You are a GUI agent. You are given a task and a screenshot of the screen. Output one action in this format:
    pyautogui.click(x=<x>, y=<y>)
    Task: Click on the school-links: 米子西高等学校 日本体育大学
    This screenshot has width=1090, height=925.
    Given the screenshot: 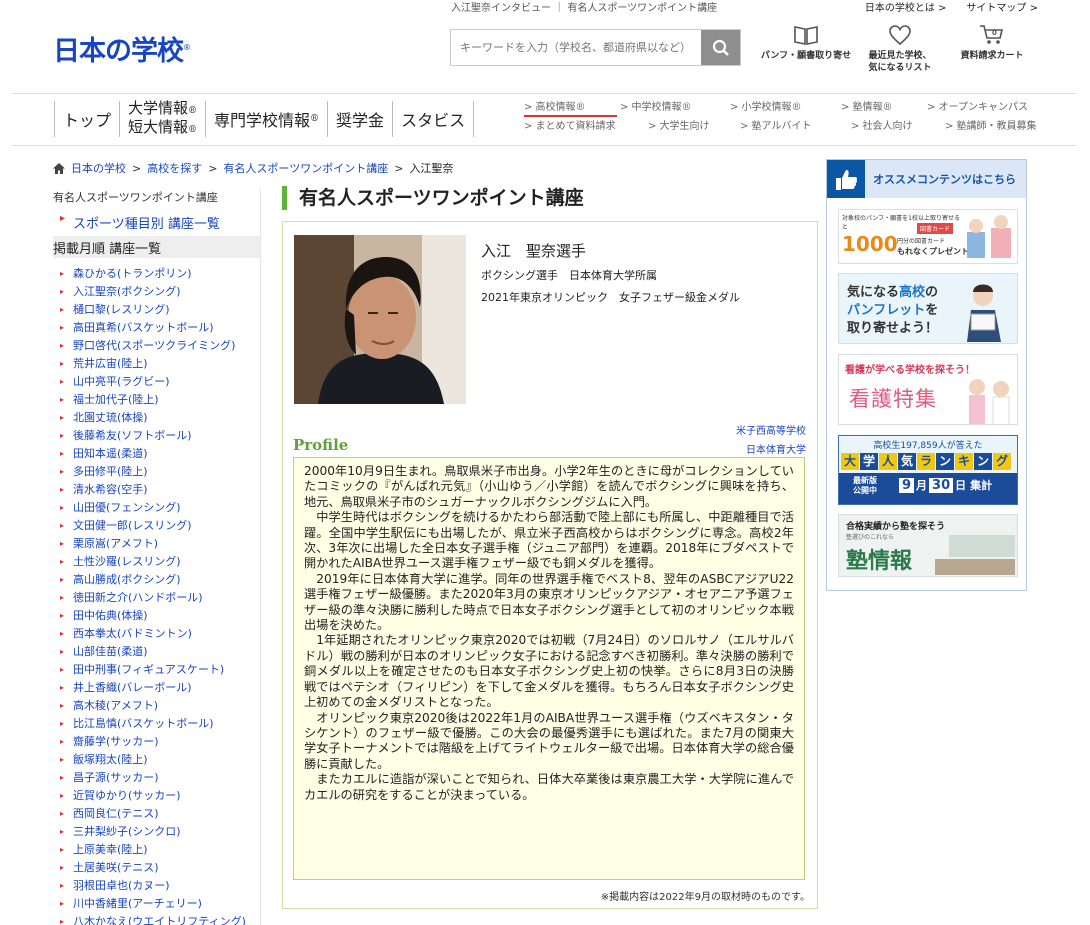 What is the action you would take?
    pyautogui.click(x=771, y=441)
    